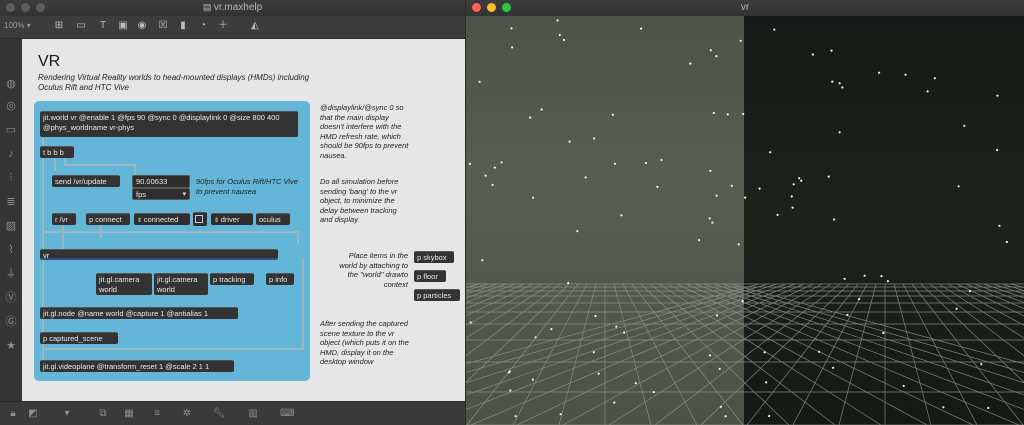 The height and width of the screenshot is (425, 1024). Describe the element at coordinates (59, 26) in the screenshot. I see `new-object-icon: ⊞` at that location.